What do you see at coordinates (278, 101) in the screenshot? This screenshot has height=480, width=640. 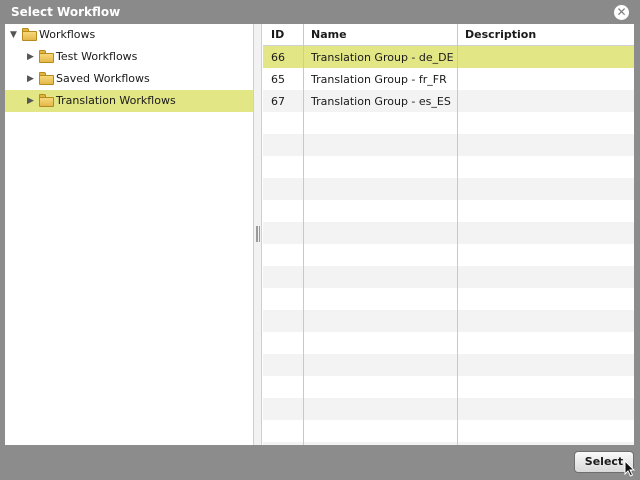 I see `cell-id: 67` at bounding box center [278, 101].